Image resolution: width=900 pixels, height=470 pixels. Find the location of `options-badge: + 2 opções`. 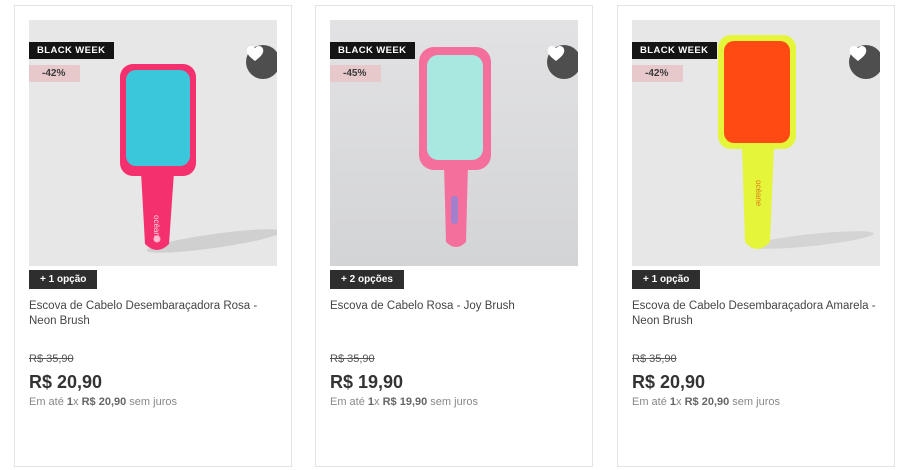

options-badge: + 2 opções is located at coordinates (367, 279).